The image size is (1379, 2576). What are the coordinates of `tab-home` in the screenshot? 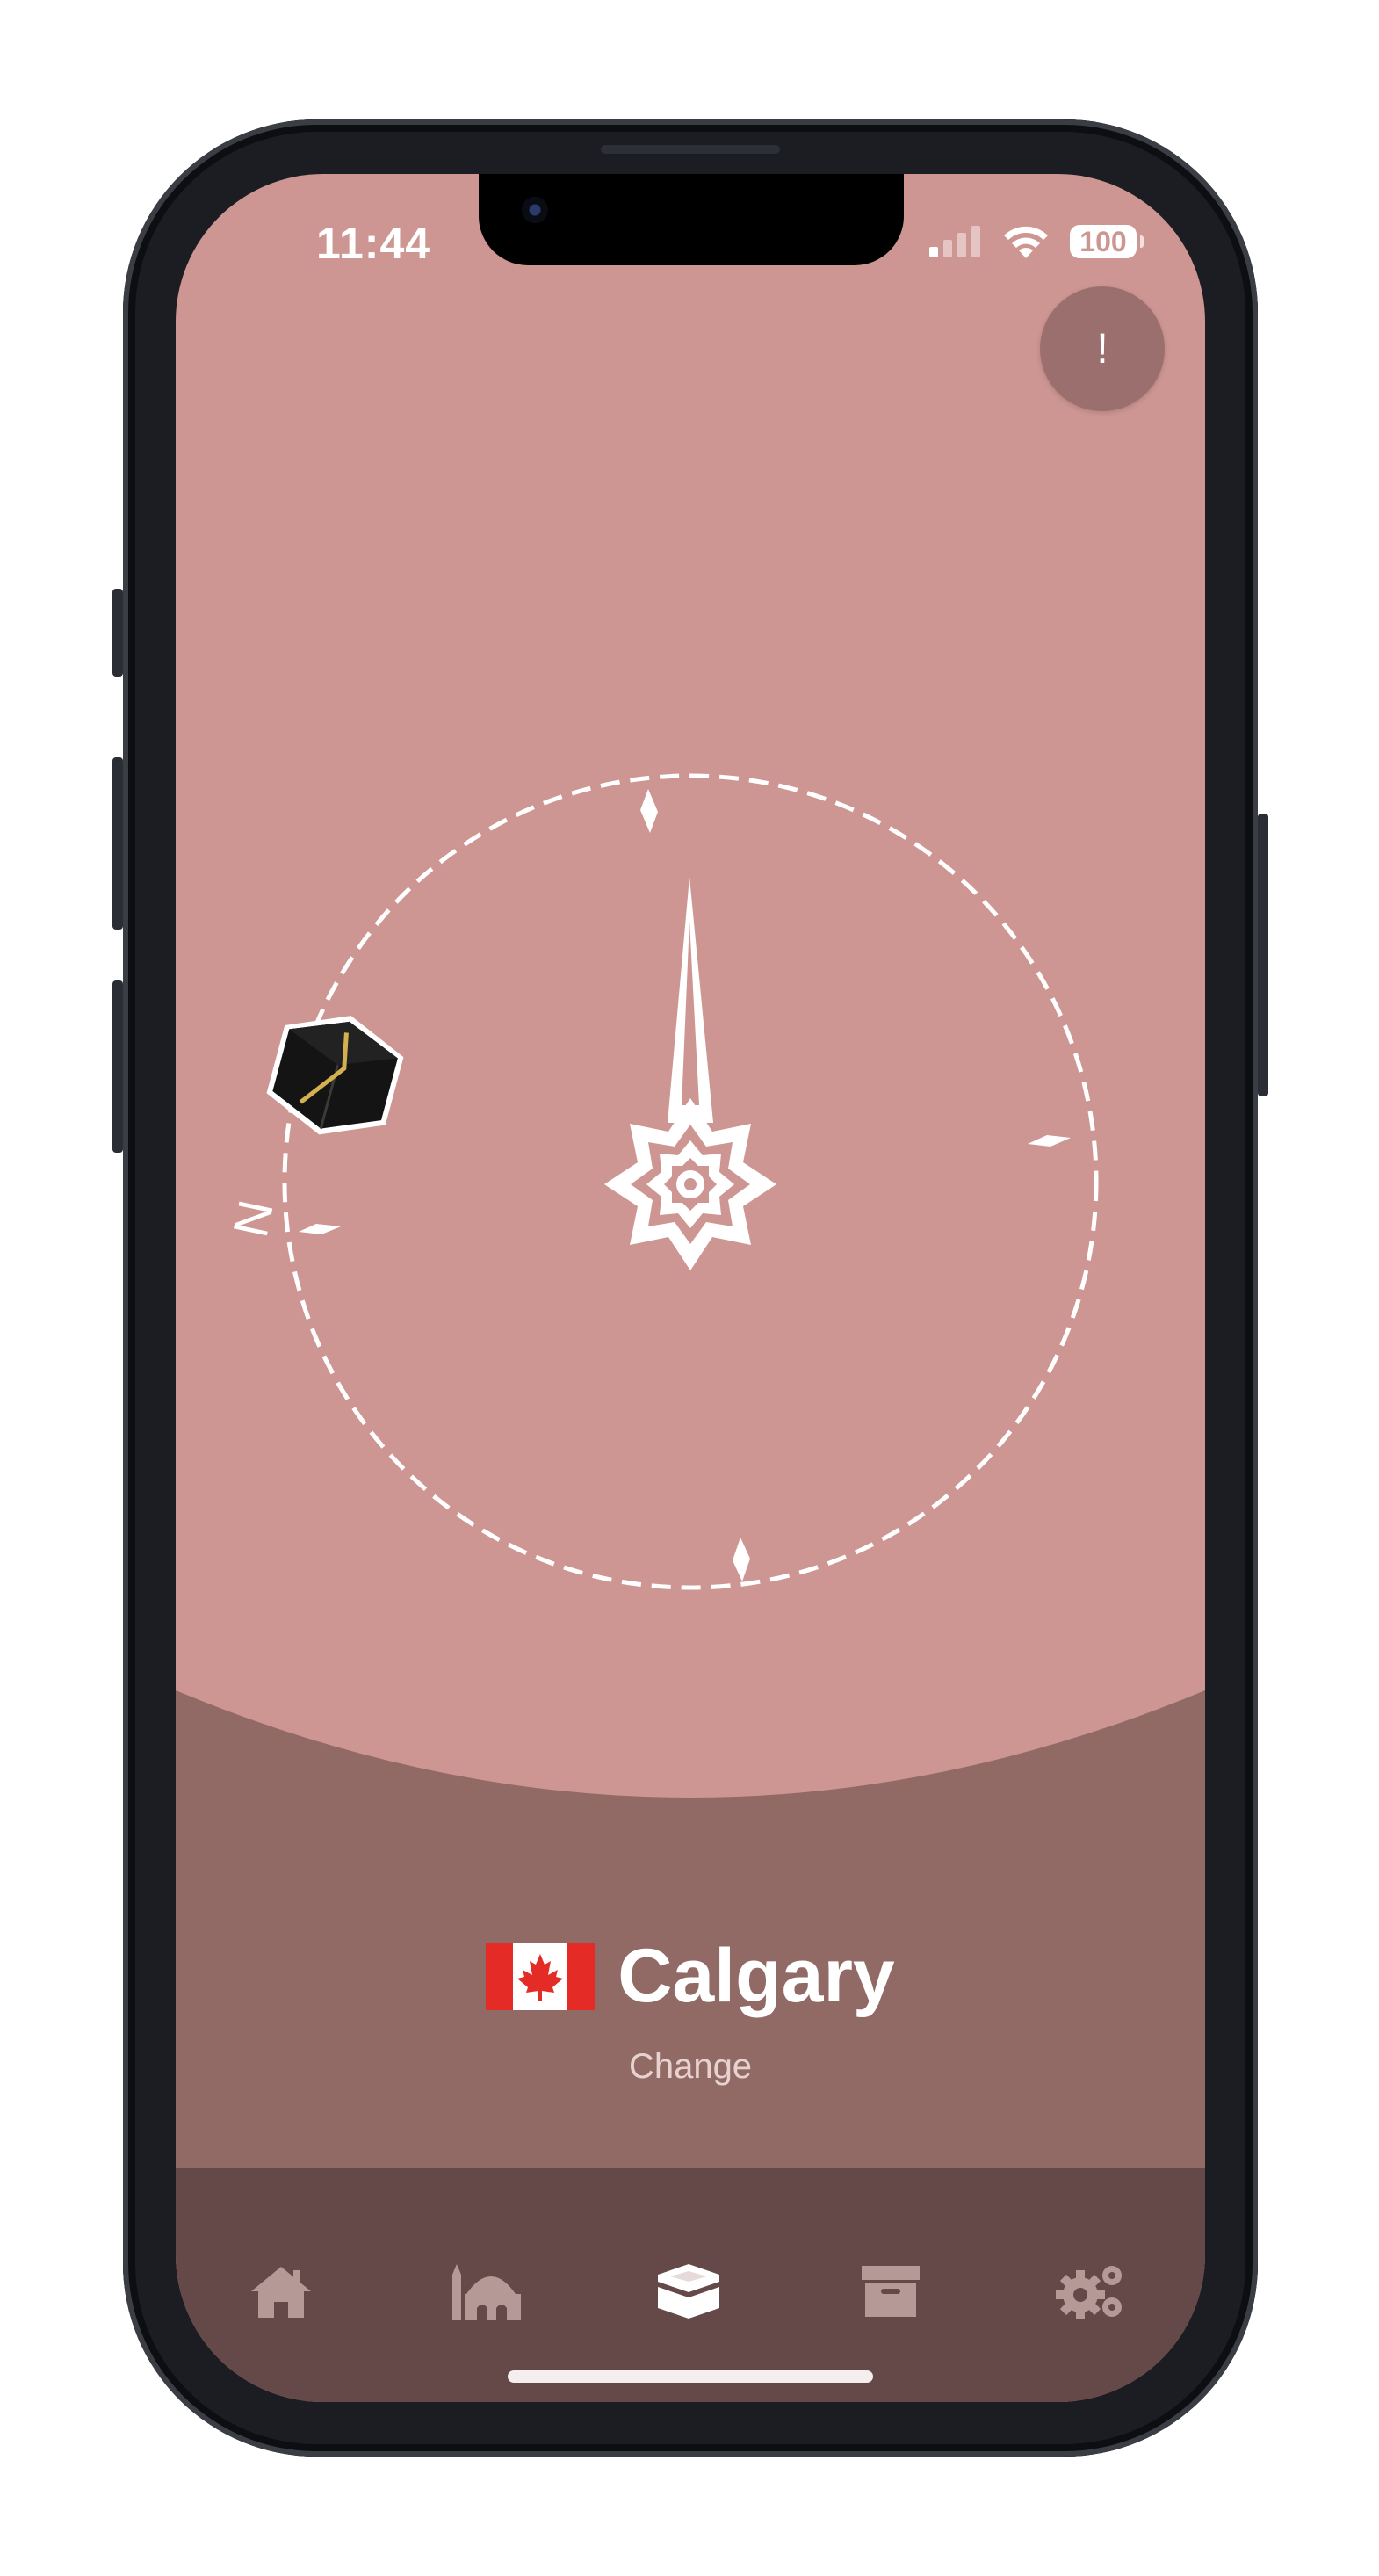 It's located at (281, 2291).